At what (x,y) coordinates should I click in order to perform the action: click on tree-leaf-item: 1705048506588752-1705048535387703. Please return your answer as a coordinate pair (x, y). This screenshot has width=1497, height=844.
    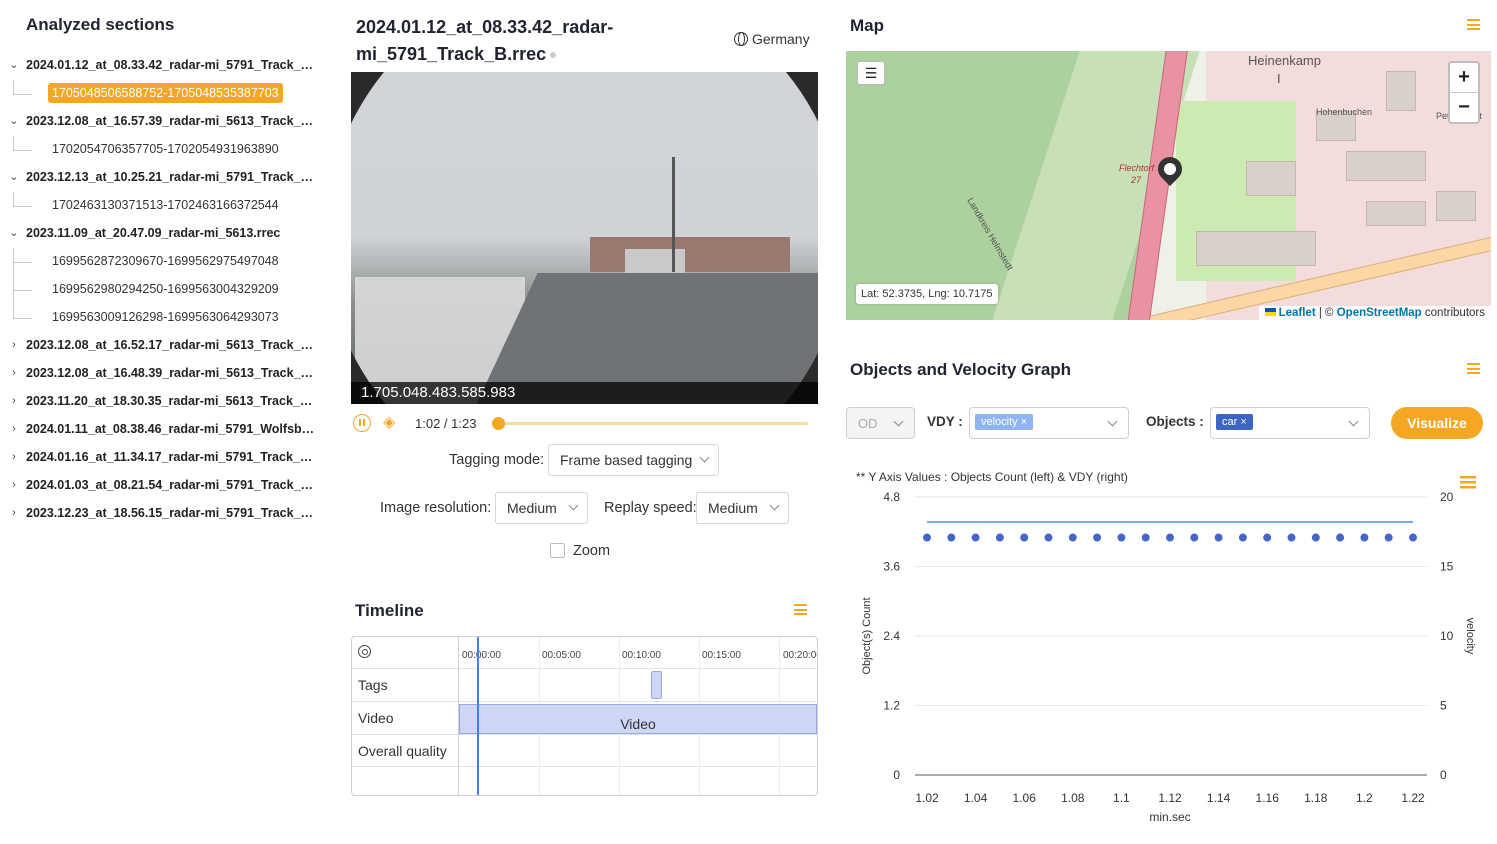
    Looking at the image, I should click on (165, 94).